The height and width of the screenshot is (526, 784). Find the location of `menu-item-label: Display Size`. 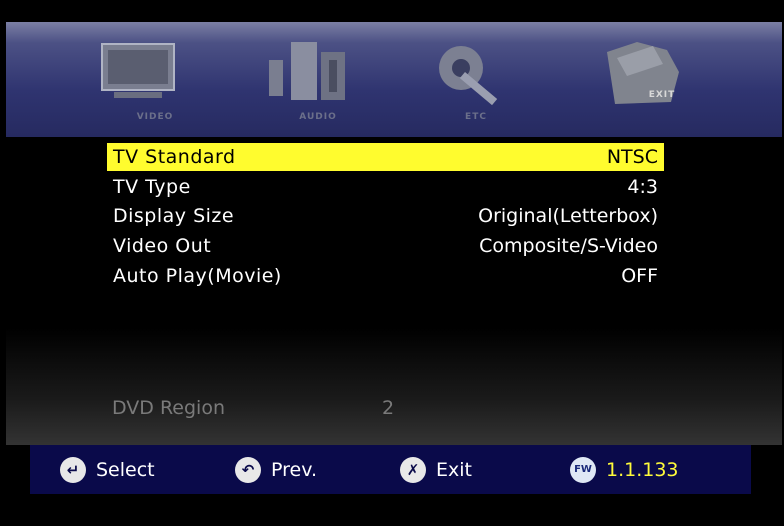

menu-item-label: Display Size is located at coordinates (174, 216).